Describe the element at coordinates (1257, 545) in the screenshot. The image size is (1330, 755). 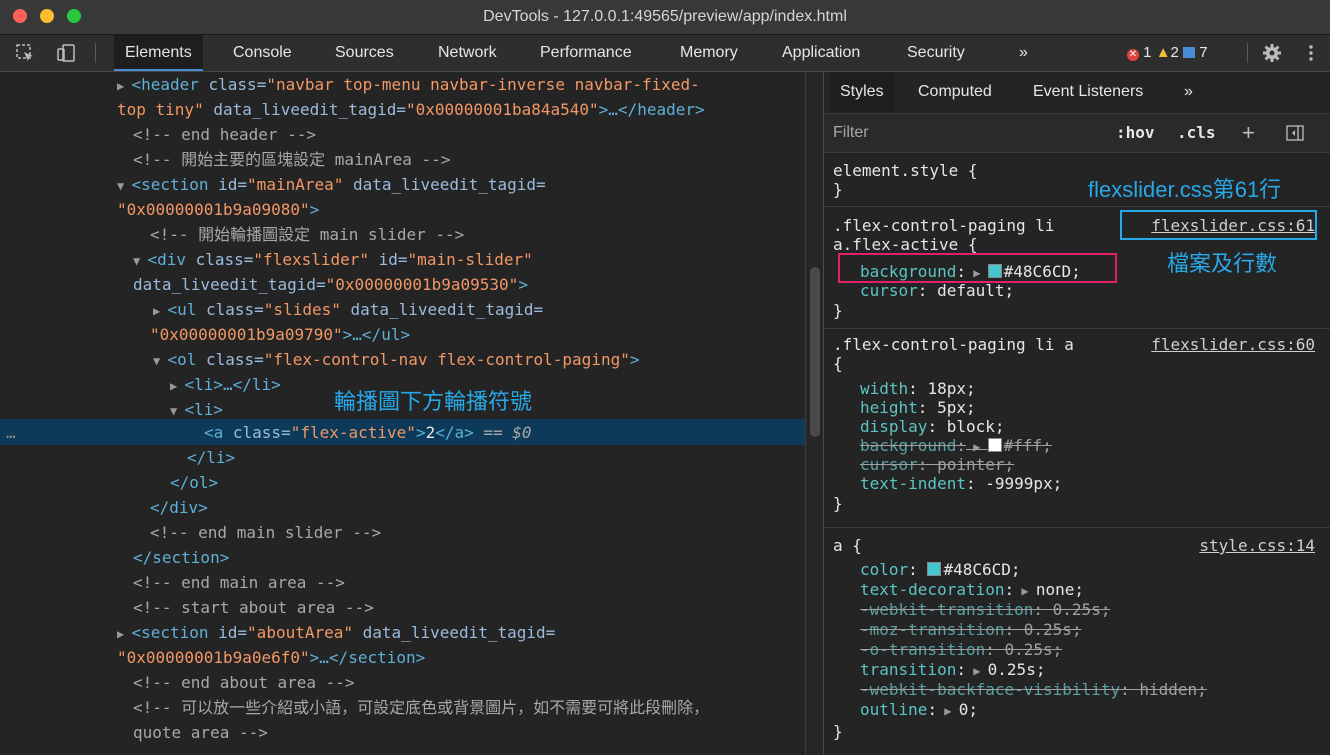
I see `source-link-style-14: style.css:14` at that location.